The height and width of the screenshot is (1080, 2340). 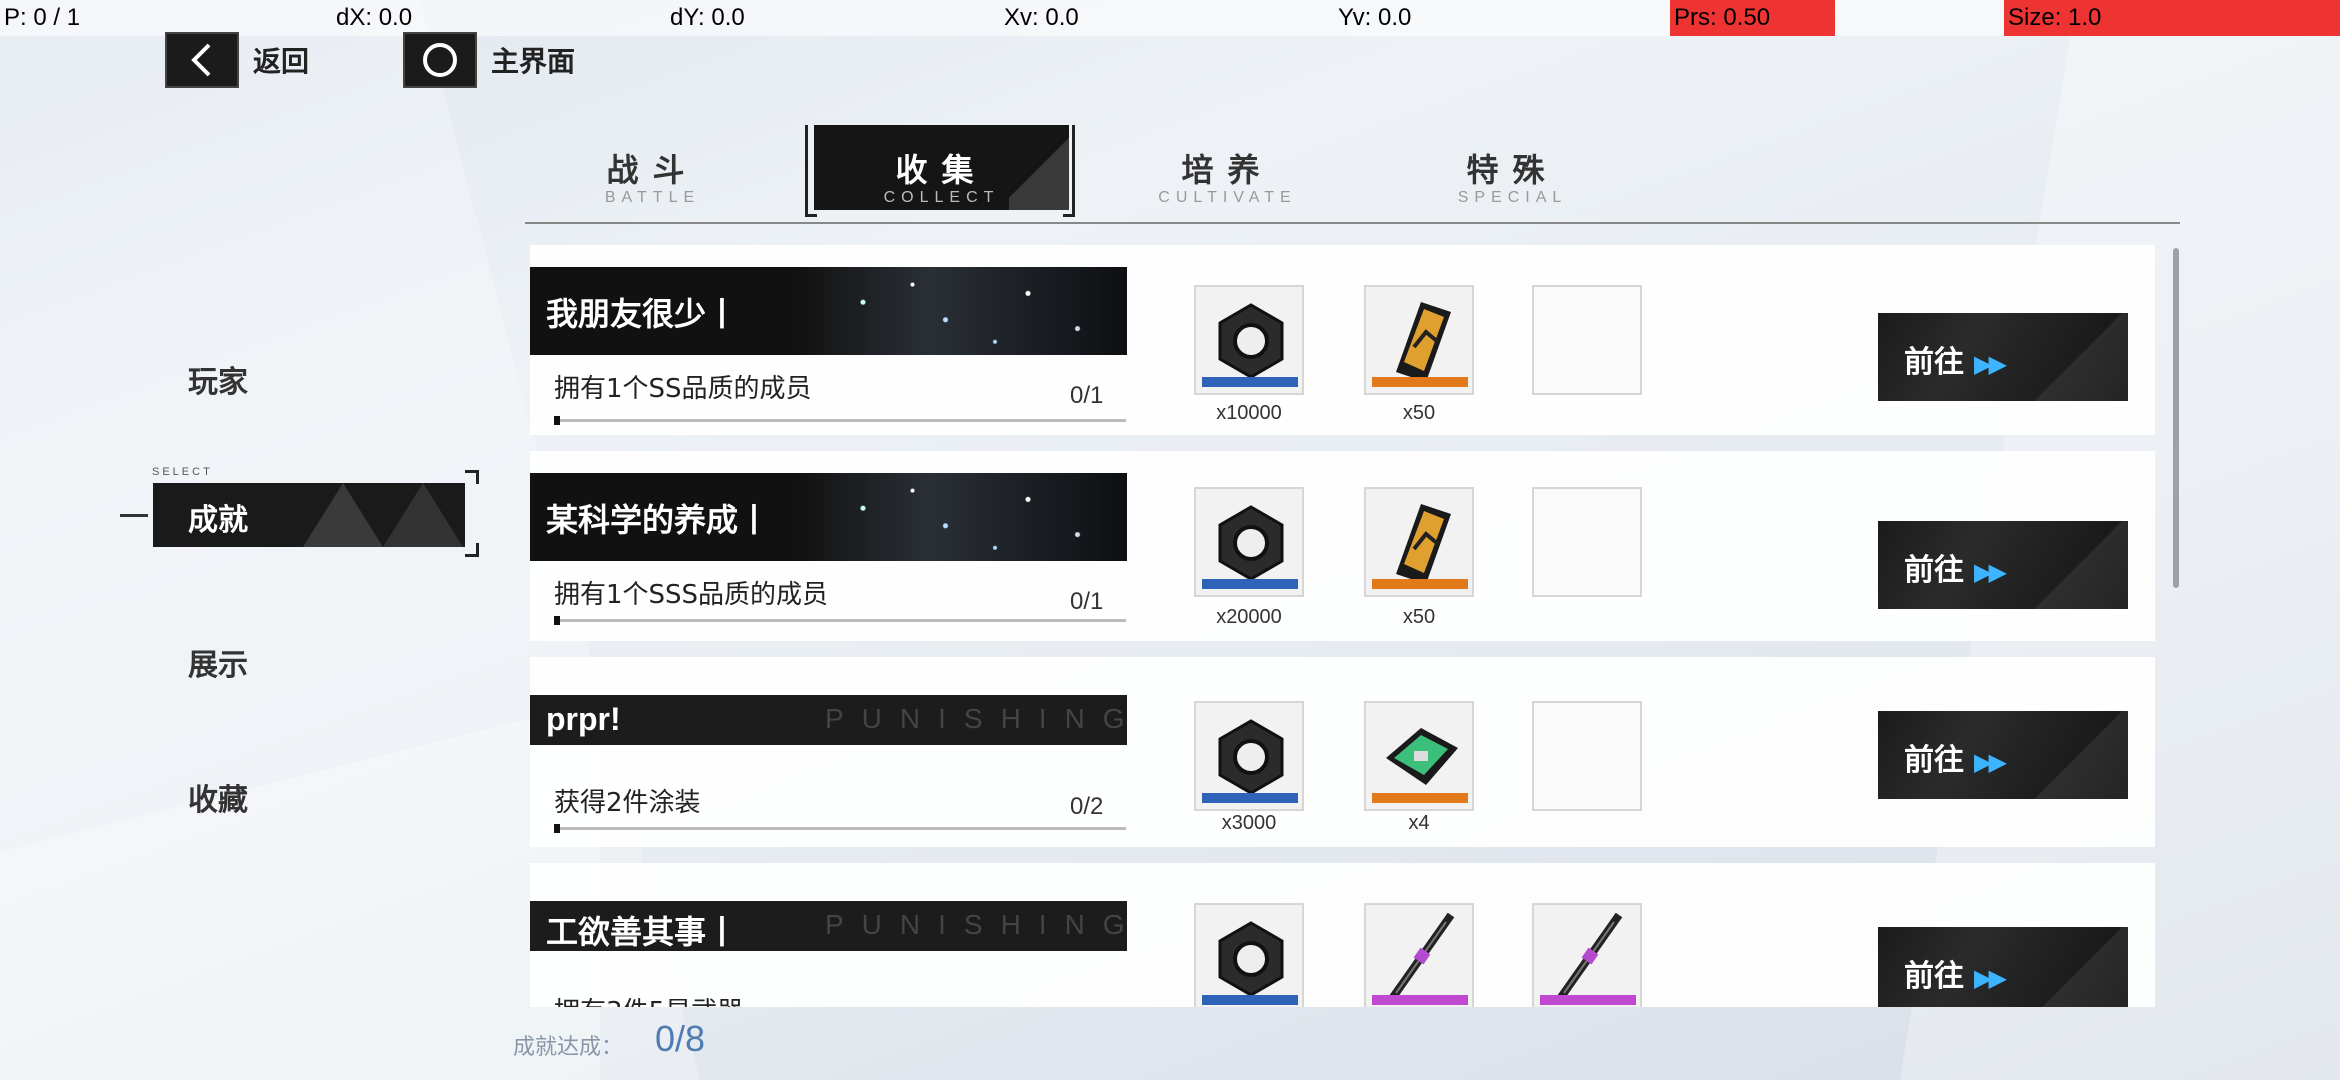 What do you see at coordinates (1419, 823) in the screenshot?
I see `reward-qty: x4` at bounding box center [1419, 823].